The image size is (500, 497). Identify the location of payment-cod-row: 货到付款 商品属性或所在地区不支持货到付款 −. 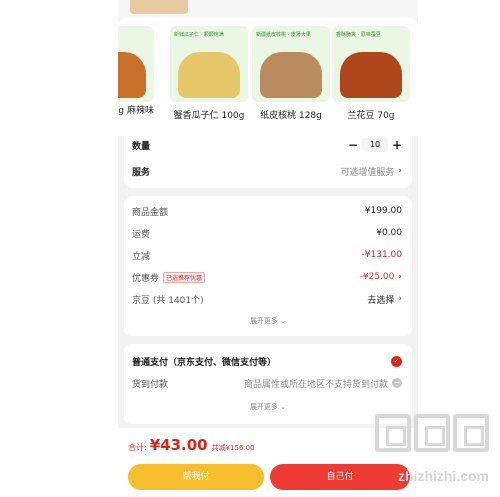
(267, 383).